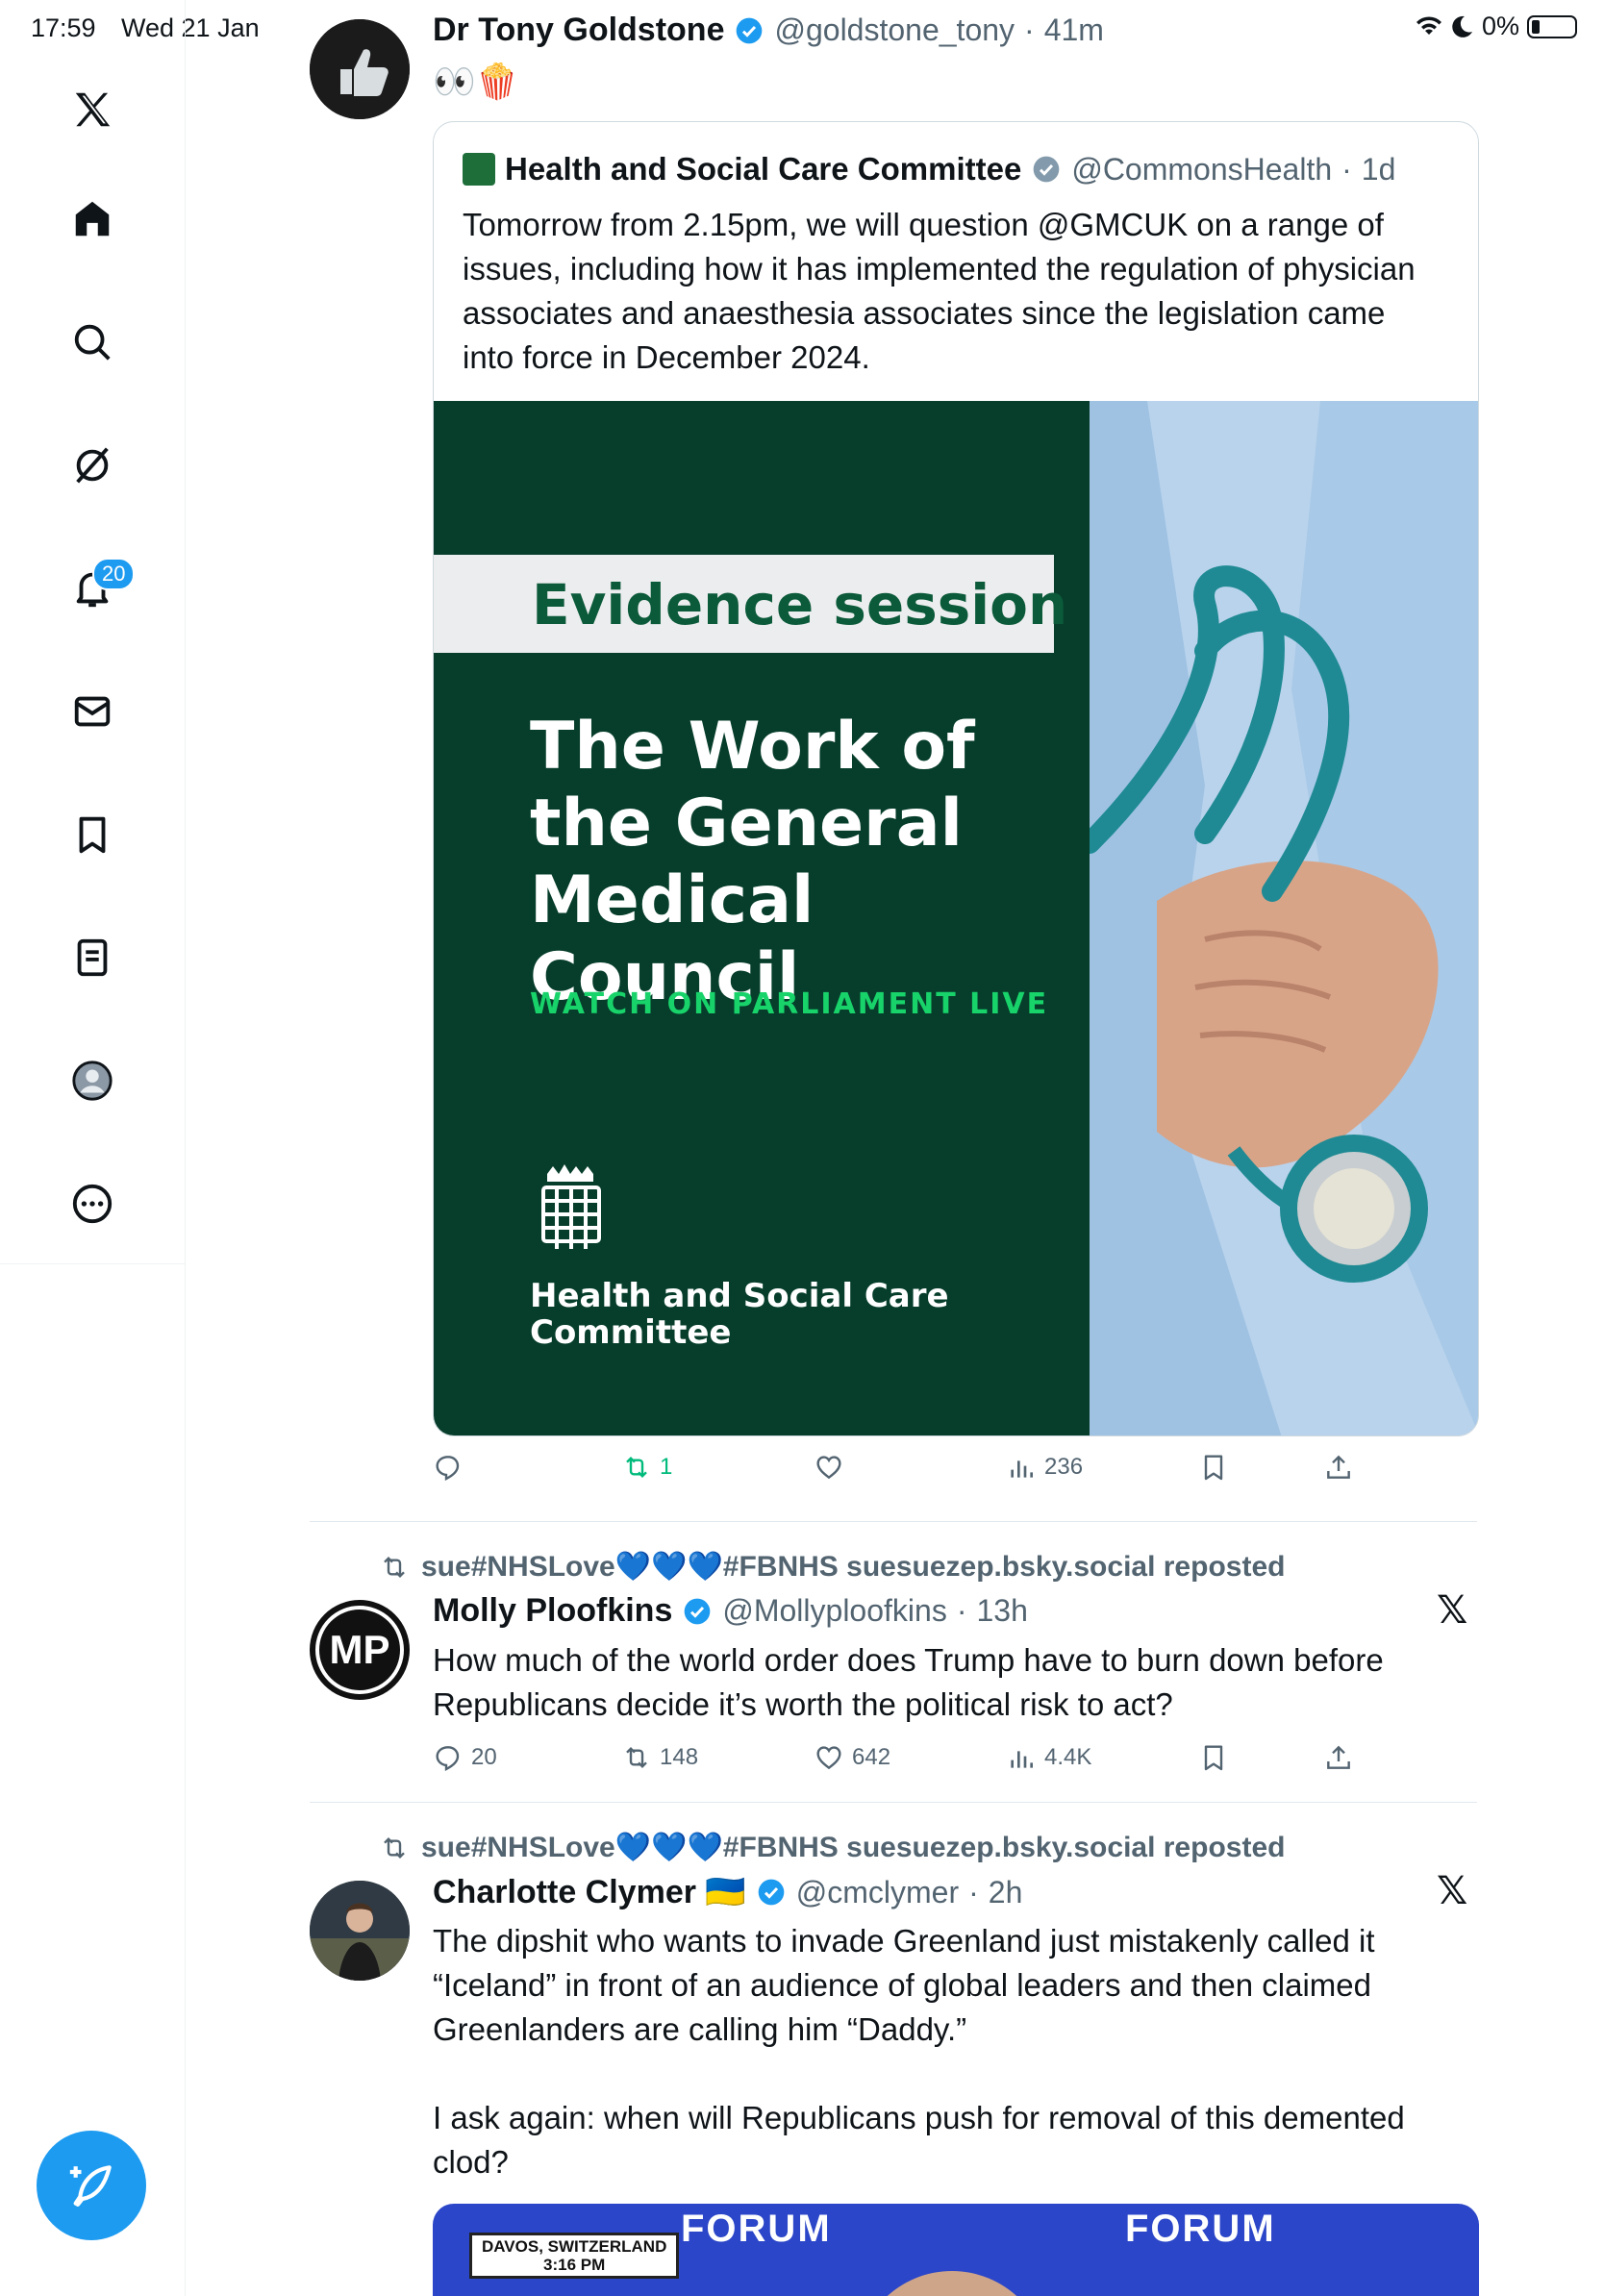 The height and width of the screenshot is (2296, 1604). I want to click on post-time: 13h, so click(1001, 1611).